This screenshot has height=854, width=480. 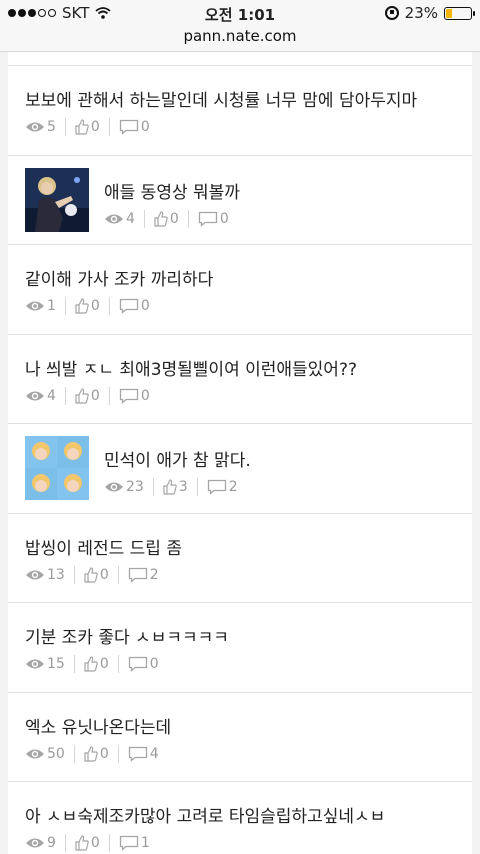 I want to click on view-count: 1, so click(x=40, y=306).